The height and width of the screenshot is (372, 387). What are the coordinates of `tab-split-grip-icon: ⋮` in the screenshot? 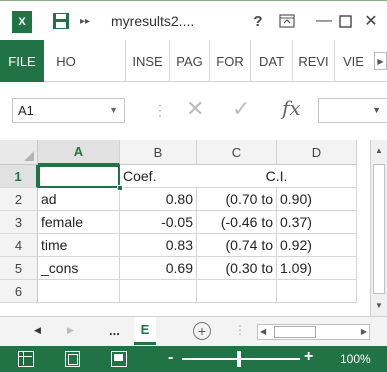 It's located at (240, 330).